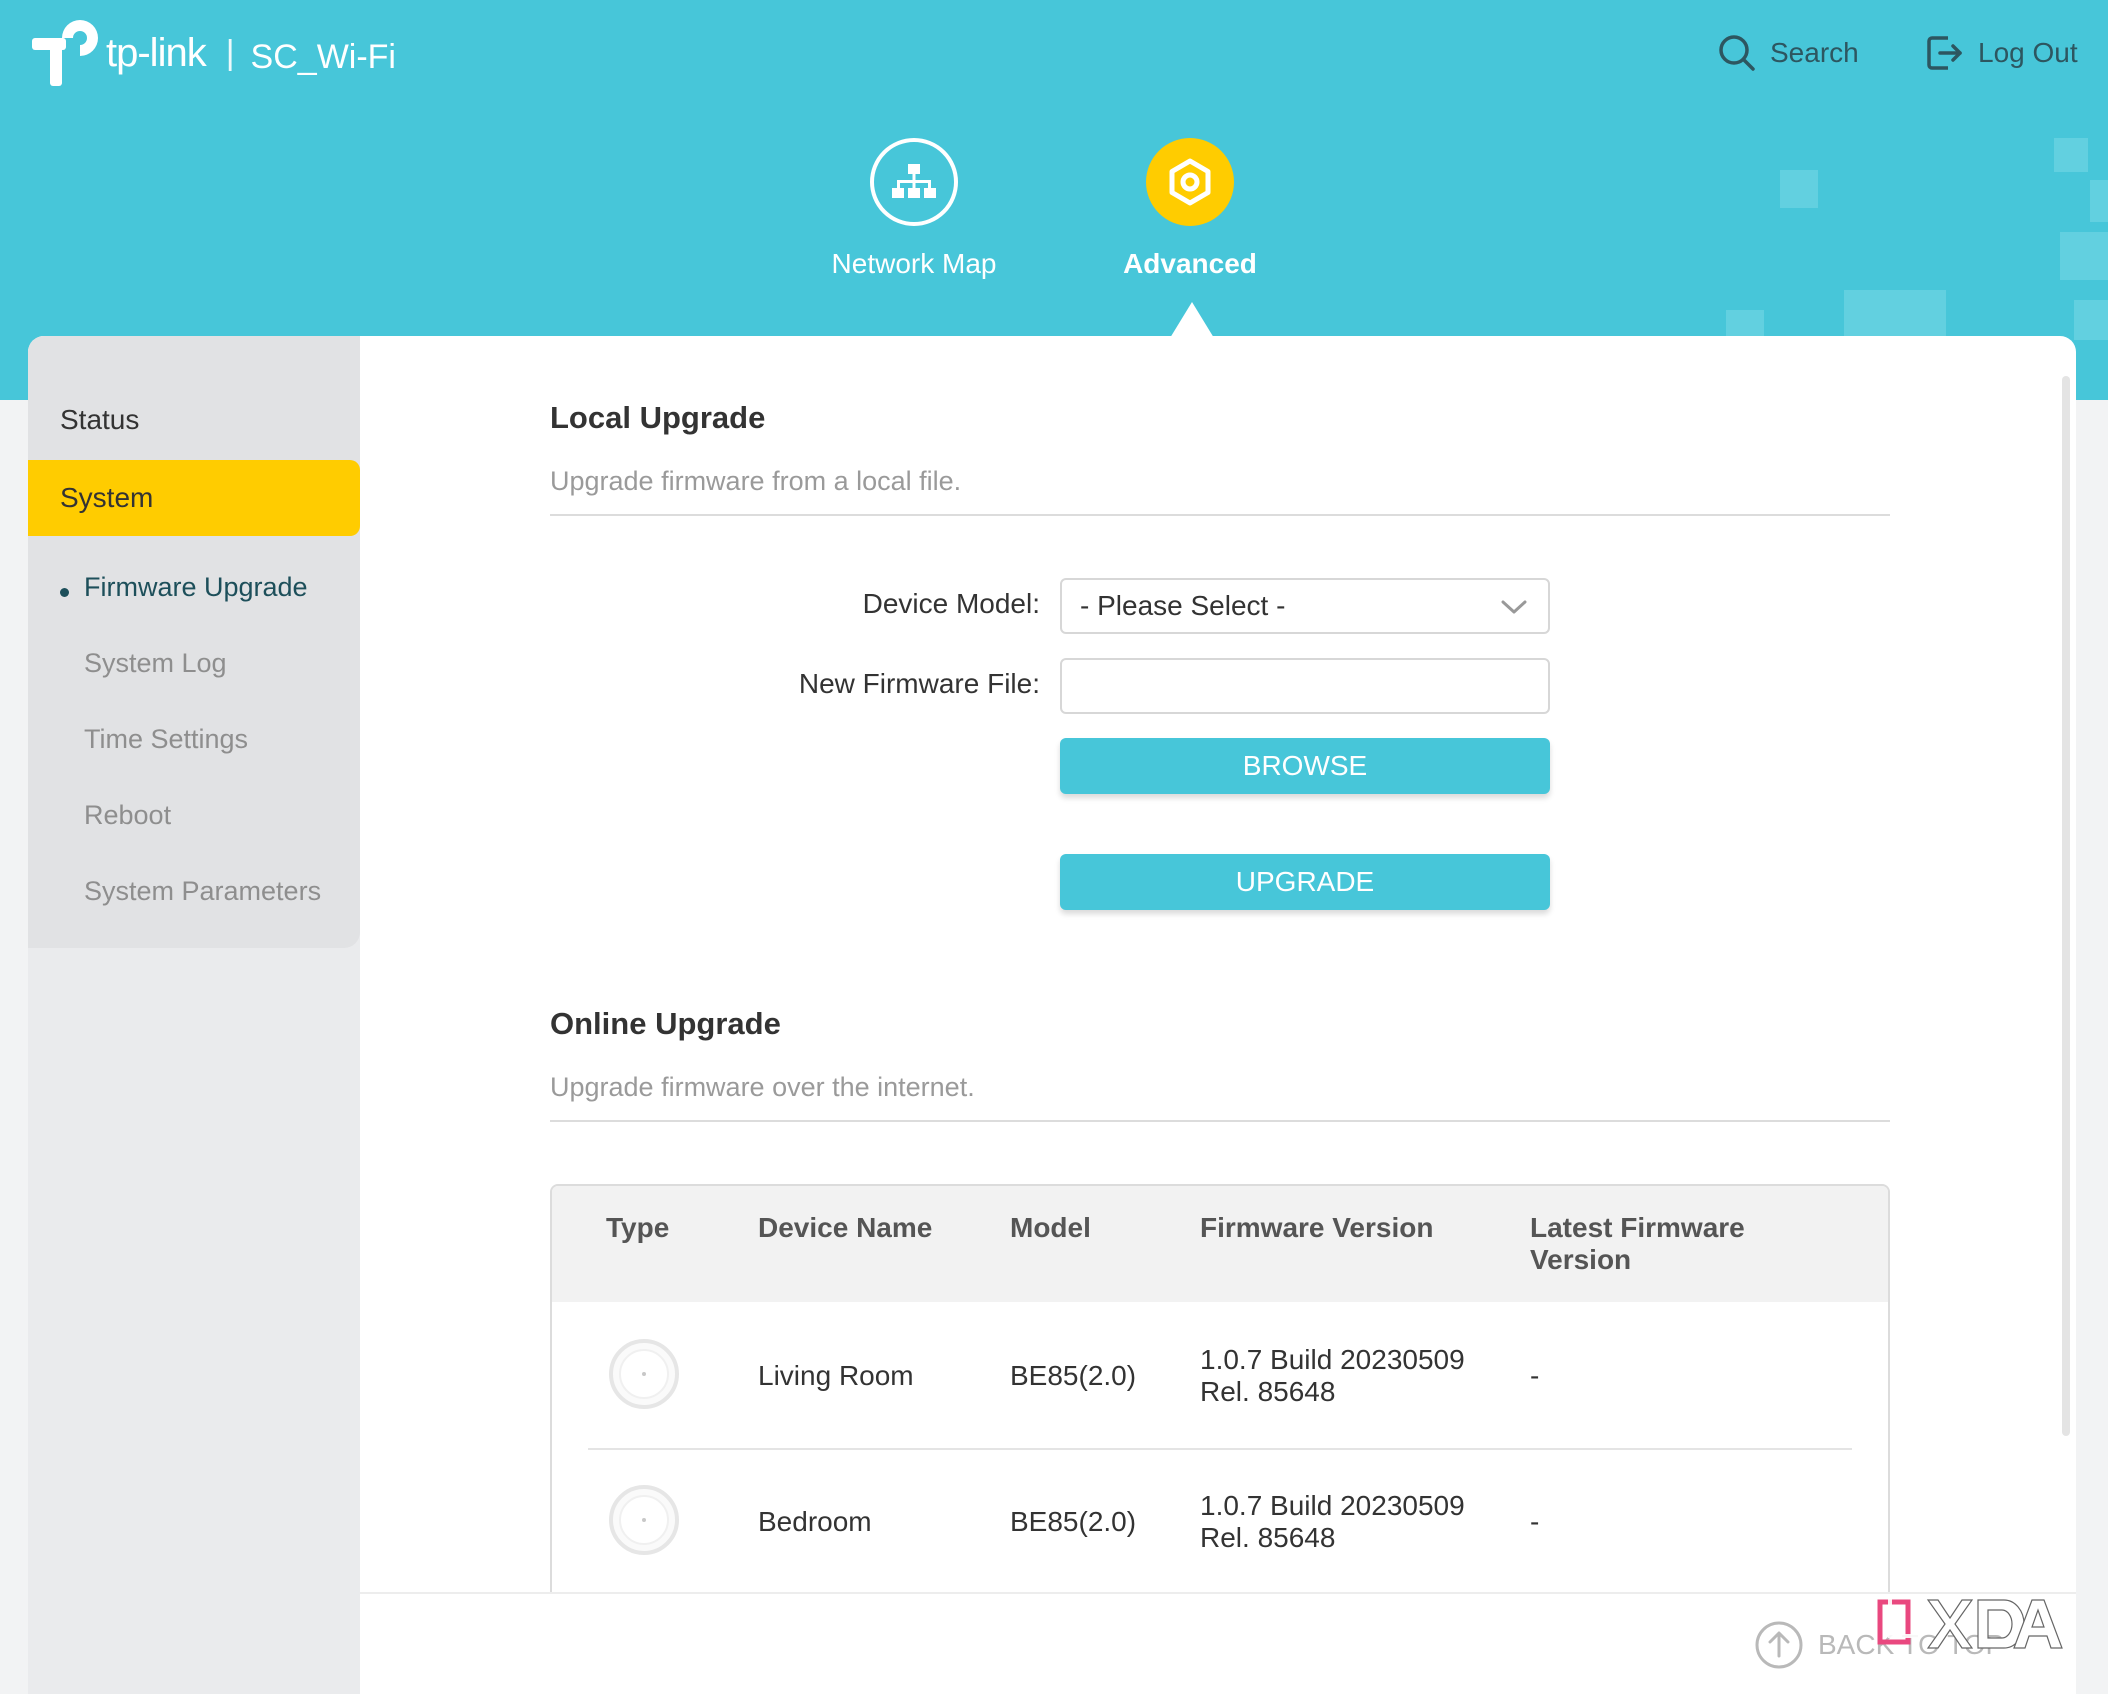 This screenshot has width=2108, height=1694. What do you see at coordinates (64, 592) in the screenshot?
I see `active-indicator-dot` at bounding box center [64, 592].